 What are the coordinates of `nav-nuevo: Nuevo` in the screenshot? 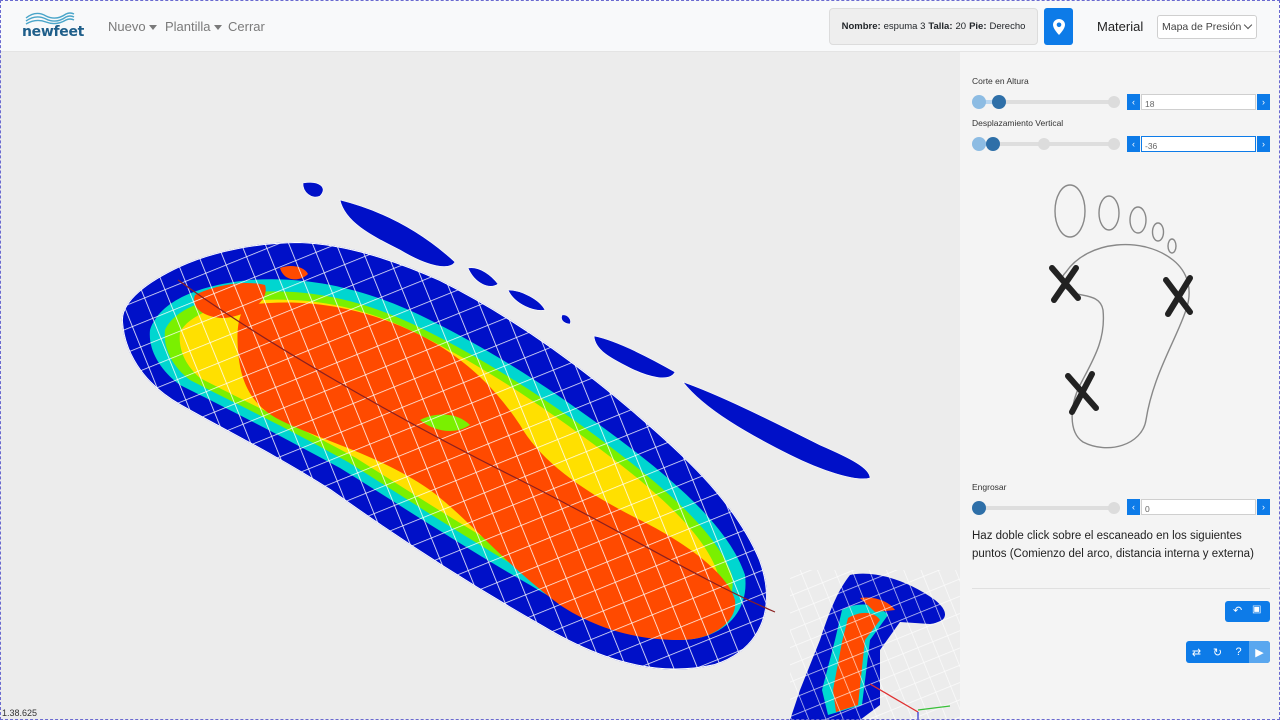 It's located at (132, 26).